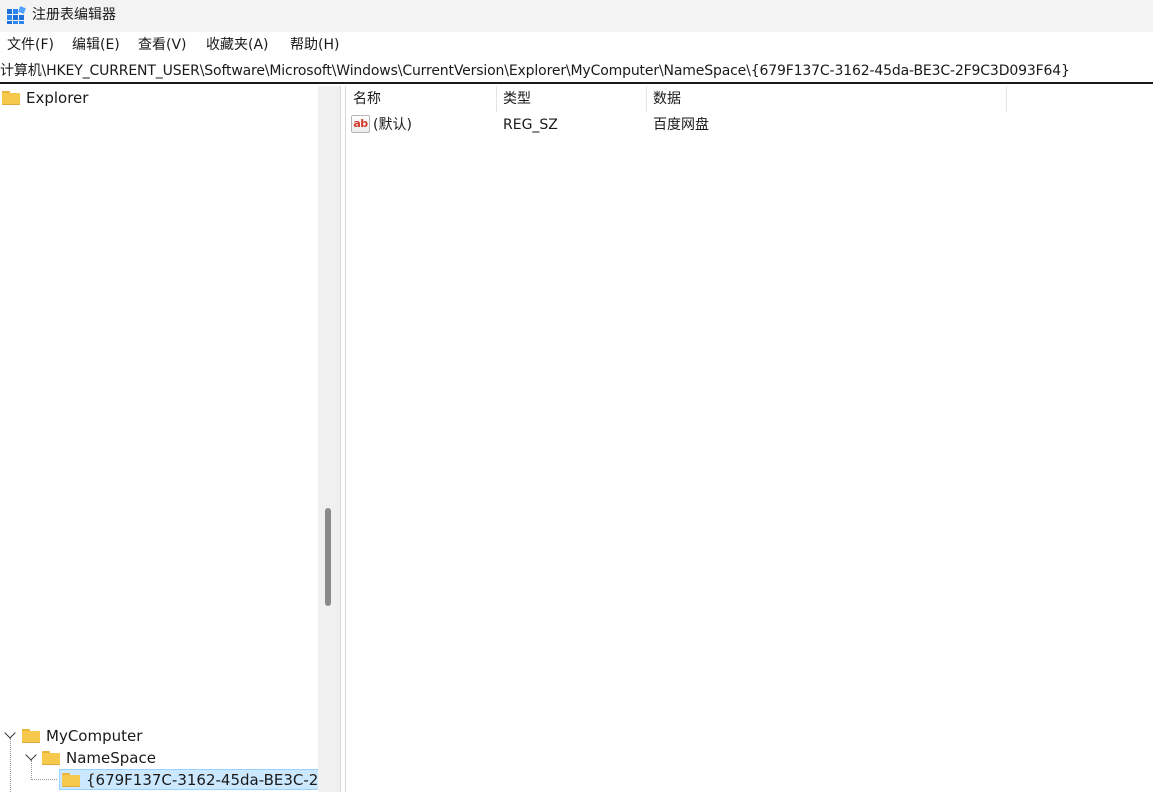 The image size is (1153, 792). I want to click on tree-node-mycomputer: MyComputer, so click(82, 736).